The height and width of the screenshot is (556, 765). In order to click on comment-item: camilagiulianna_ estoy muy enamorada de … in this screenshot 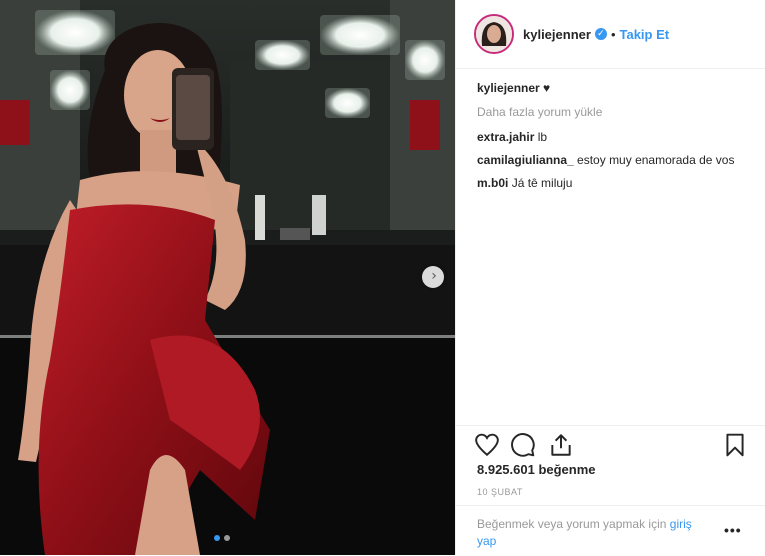, I will do `click(612, 160)`.